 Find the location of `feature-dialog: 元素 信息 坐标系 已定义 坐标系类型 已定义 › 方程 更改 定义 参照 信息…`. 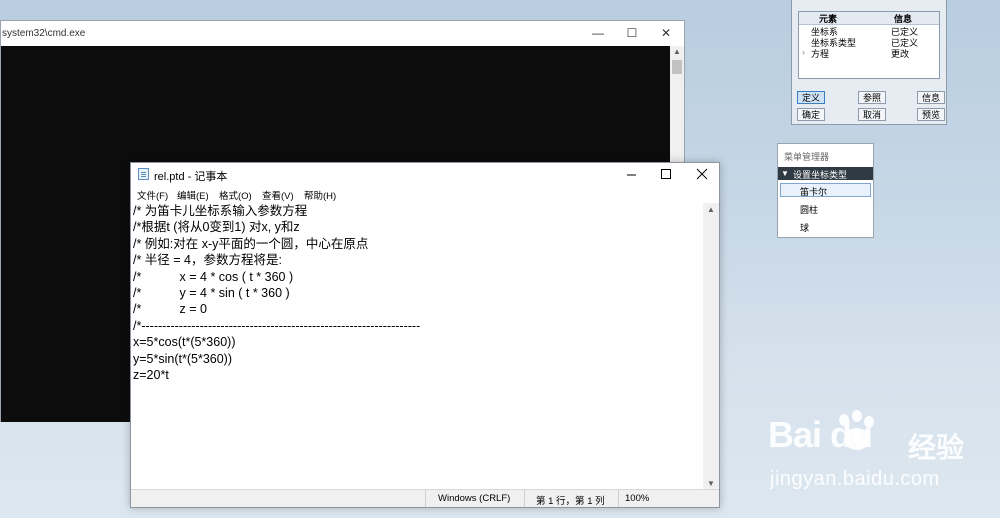

feature-dialog: 元素 信息 坐标系 已定义 坐标系类型 已定义 › 方程 更改 定义 参照 信息… is located at coordinates (869, 62).